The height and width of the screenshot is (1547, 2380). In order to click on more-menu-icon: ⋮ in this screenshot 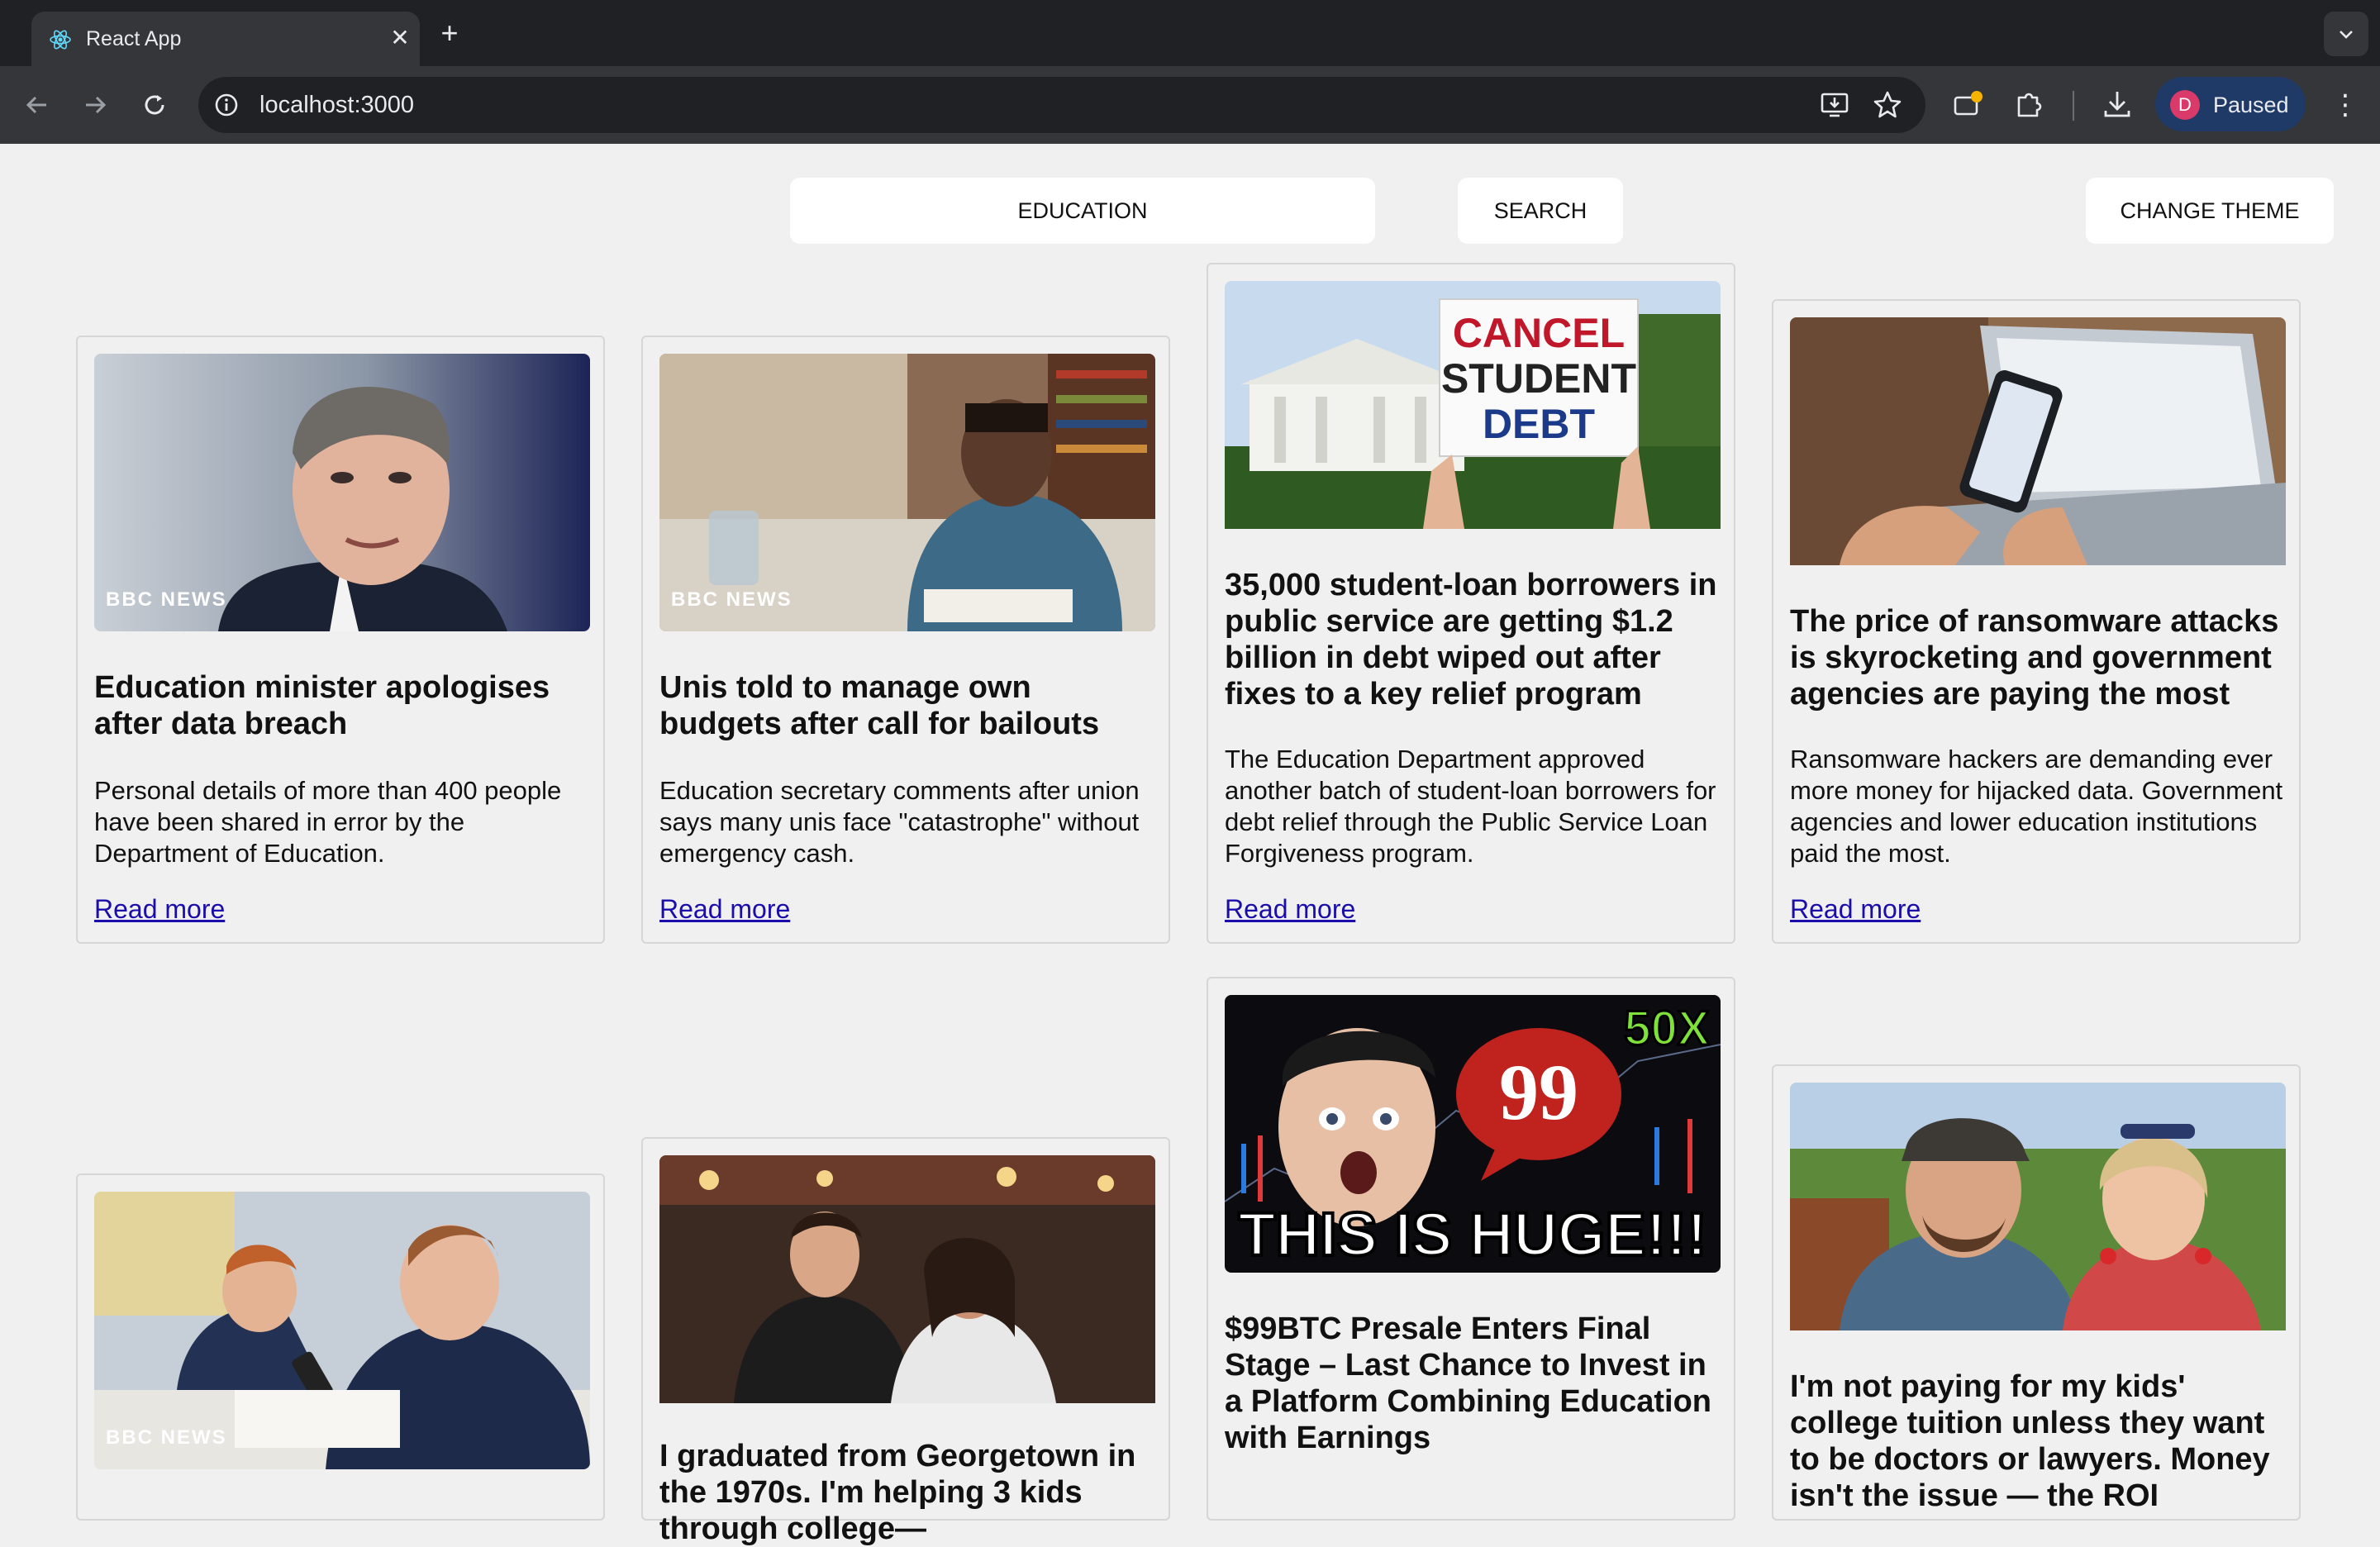, I will do `click(2345, 105)`.